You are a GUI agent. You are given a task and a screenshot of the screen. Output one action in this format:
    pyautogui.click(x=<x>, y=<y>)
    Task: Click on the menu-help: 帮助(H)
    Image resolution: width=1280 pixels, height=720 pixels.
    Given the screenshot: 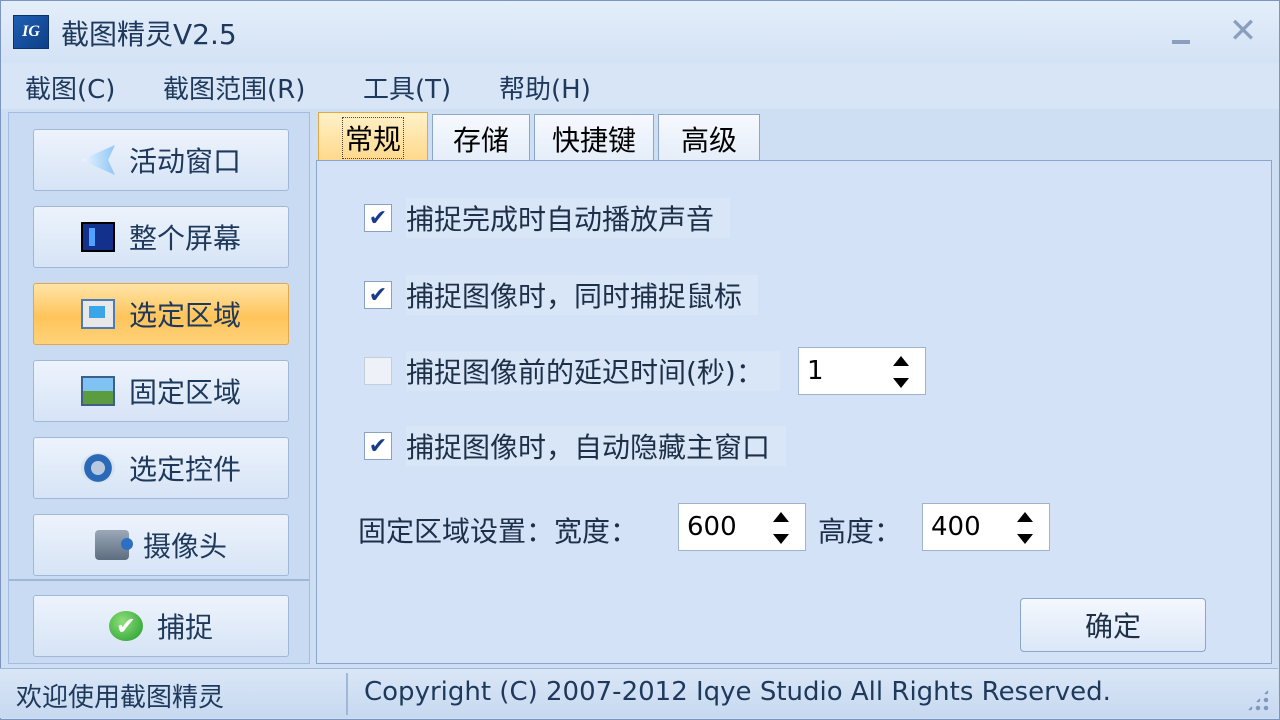 What is the action you would take?
    pyautogui.click(x=545, y=87)
    